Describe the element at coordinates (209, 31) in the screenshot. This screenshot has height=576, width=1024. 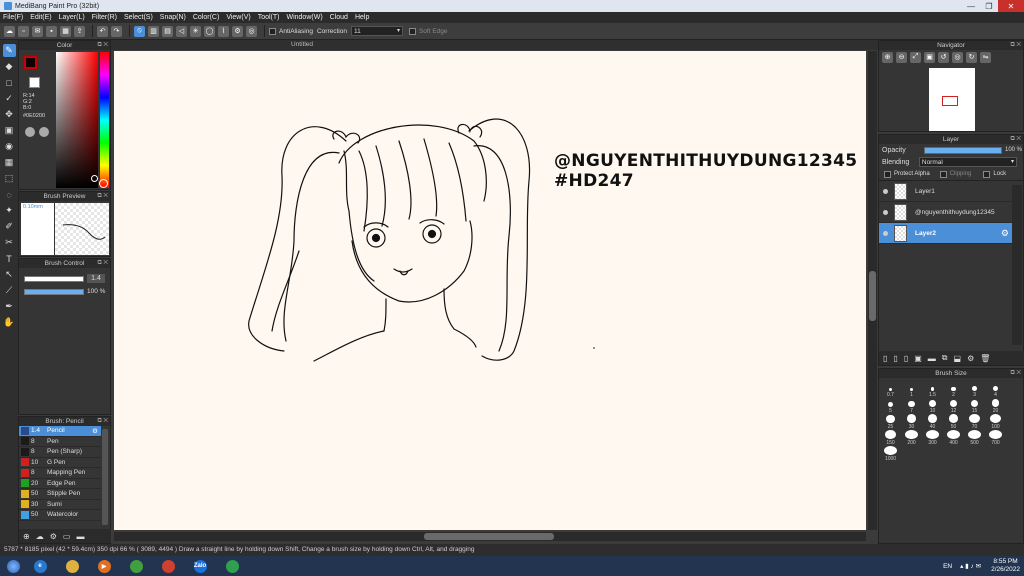
I see `snap-circle-icon: ◯` at that location.